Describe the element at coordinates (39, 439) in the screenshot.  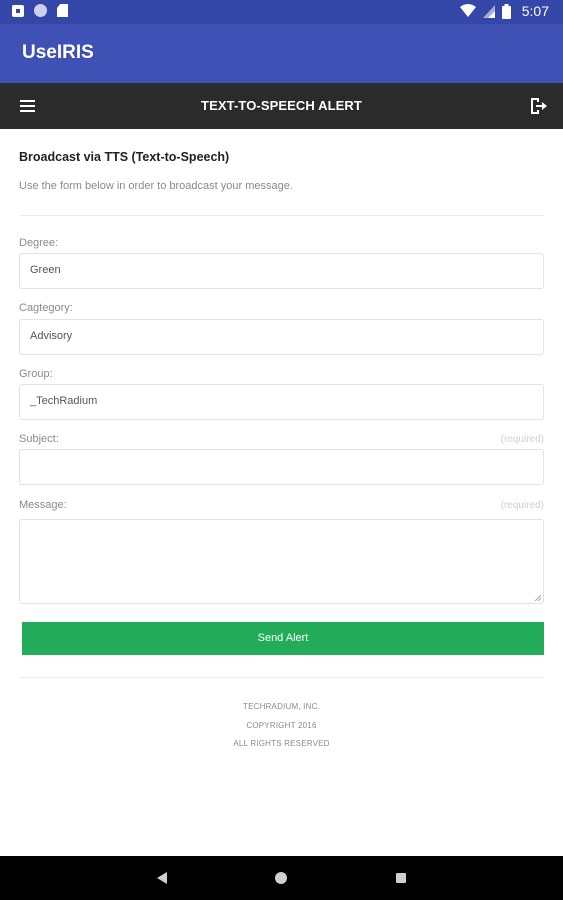
I see `subject-label: Subject:` at that location.